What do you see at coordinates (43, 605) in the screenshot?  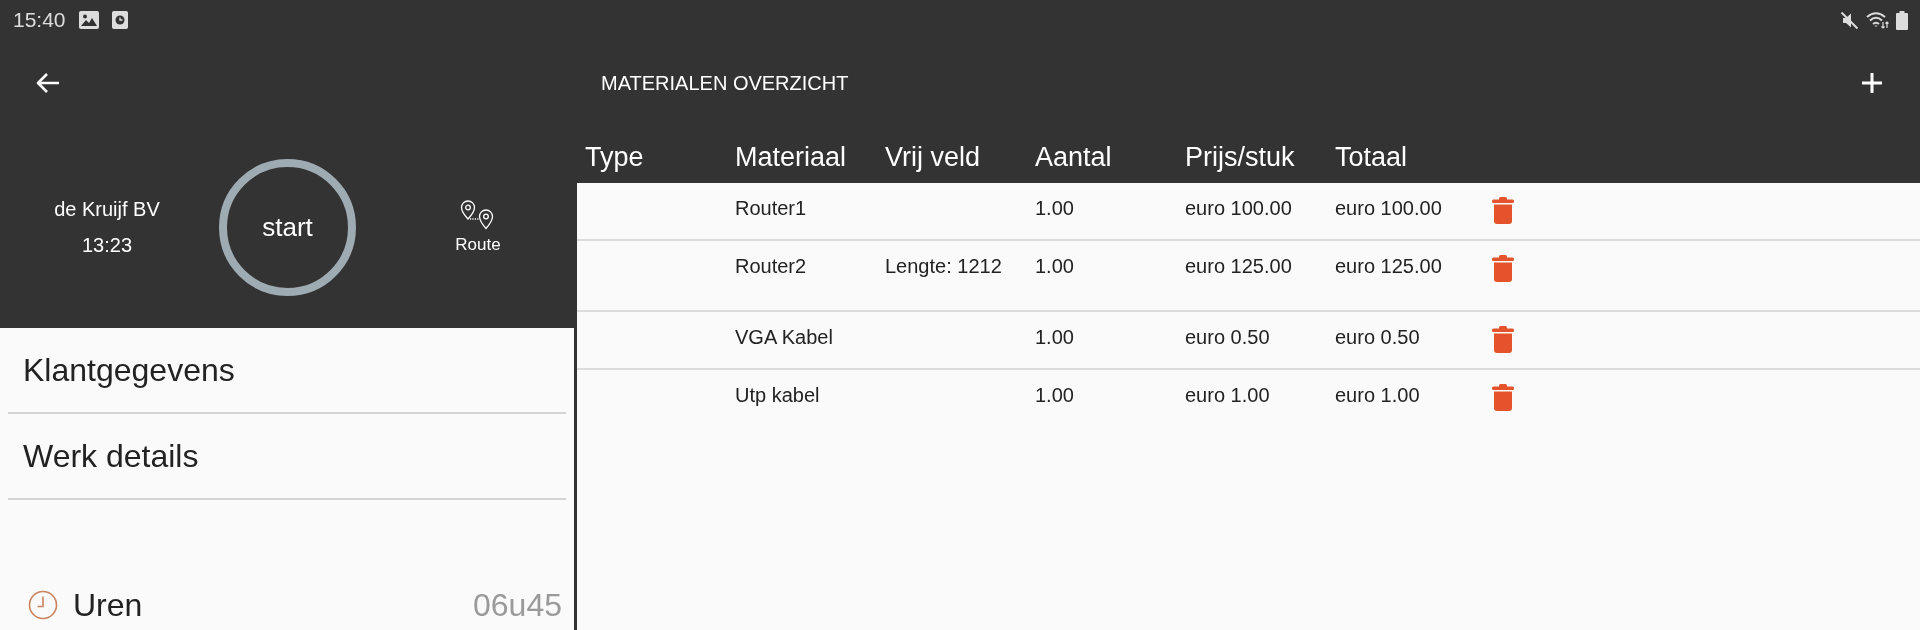 I see `clock-icon` at bounding box center [43, 605].